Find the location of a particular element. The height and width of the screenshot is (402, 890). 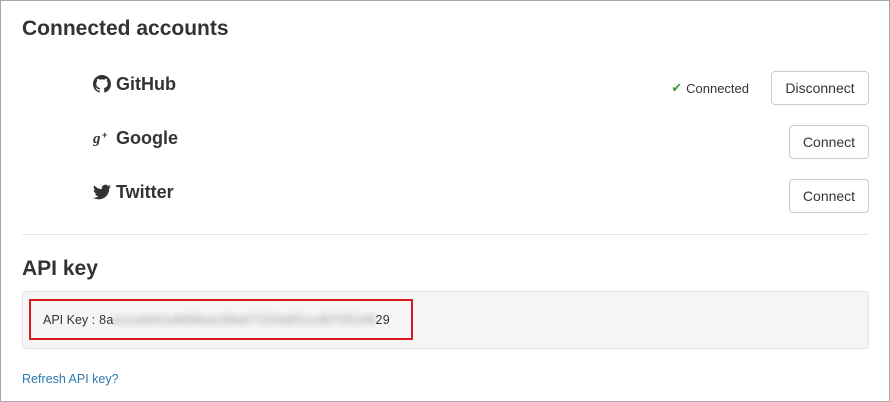

google-connect-button: Connect is located at coordinates (829, 142).